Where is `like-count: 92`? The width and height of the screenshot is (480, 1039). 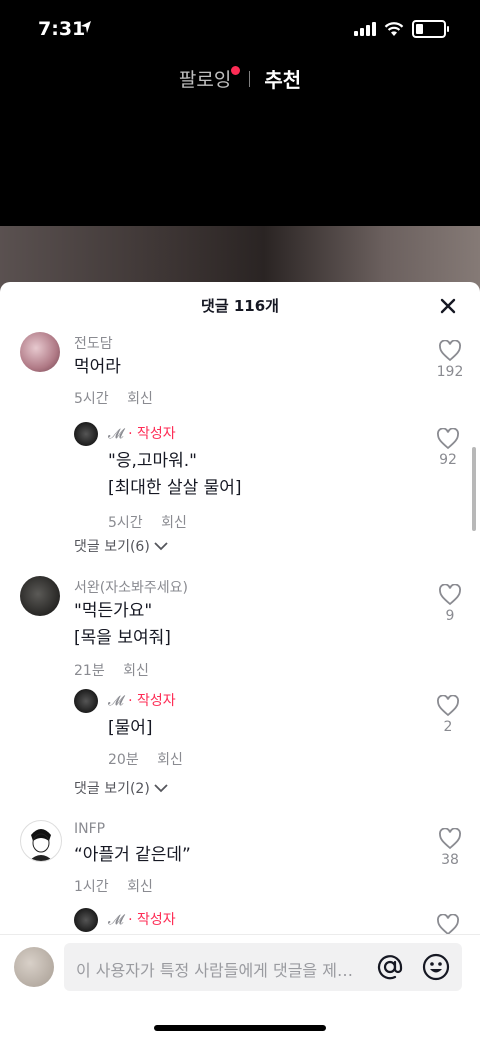 like-count: 92 is located at coordinates (448, 460).